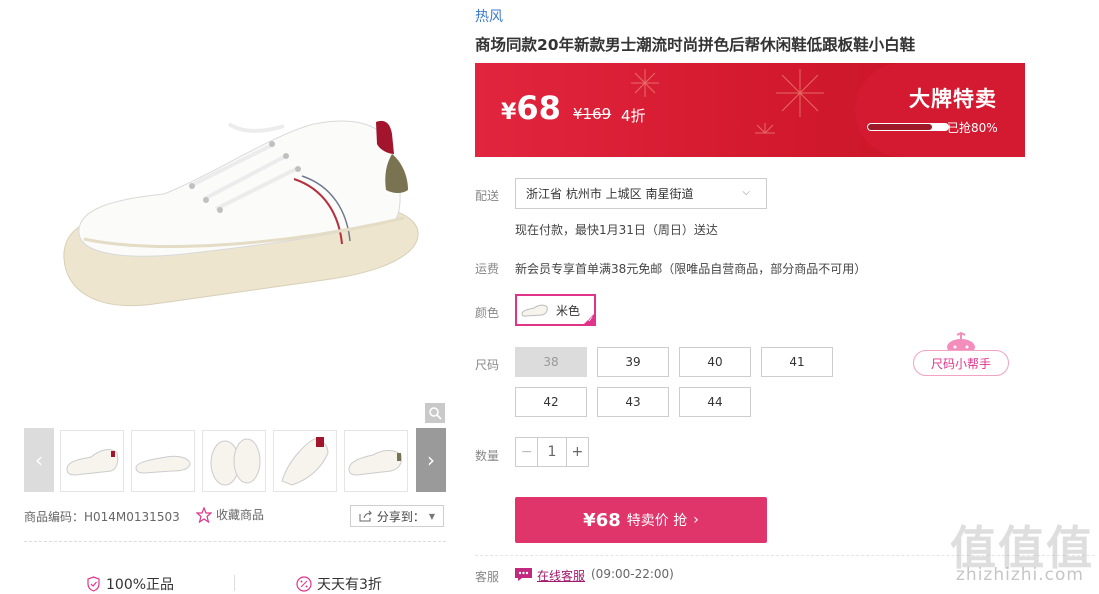 This screenshot has height=594, width=1099. I want to click on sale-price: ¥68, so click(531, 108).